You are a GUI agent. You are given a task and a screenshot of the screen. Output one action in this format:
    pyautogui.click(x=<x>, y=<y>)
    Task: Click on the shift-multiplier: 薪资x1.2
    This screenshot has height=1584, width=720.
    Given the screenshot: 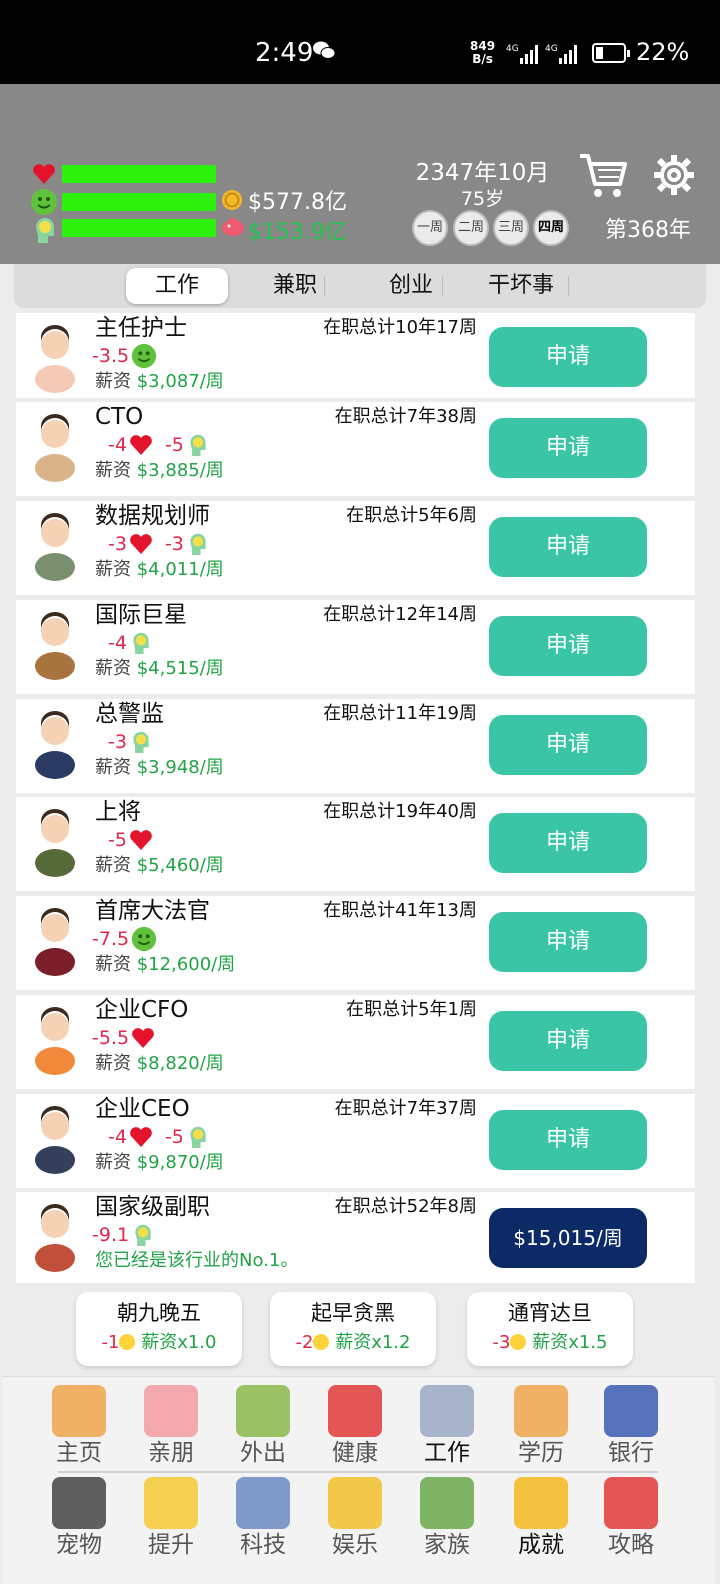 What is the action you would take?
    pyautogui.click(x=373, y=1342)
    